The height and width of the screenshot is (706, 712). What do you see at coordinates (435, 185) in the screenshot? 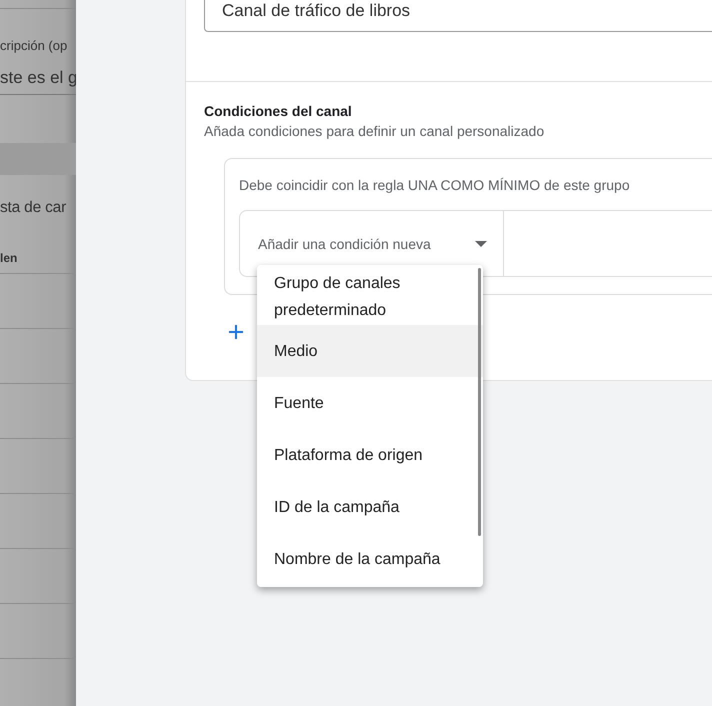
I see `rule-text: Debe coincidir con la regla UNA COMO MÍNIMO de este grupo` at bounding box center [435, 185].